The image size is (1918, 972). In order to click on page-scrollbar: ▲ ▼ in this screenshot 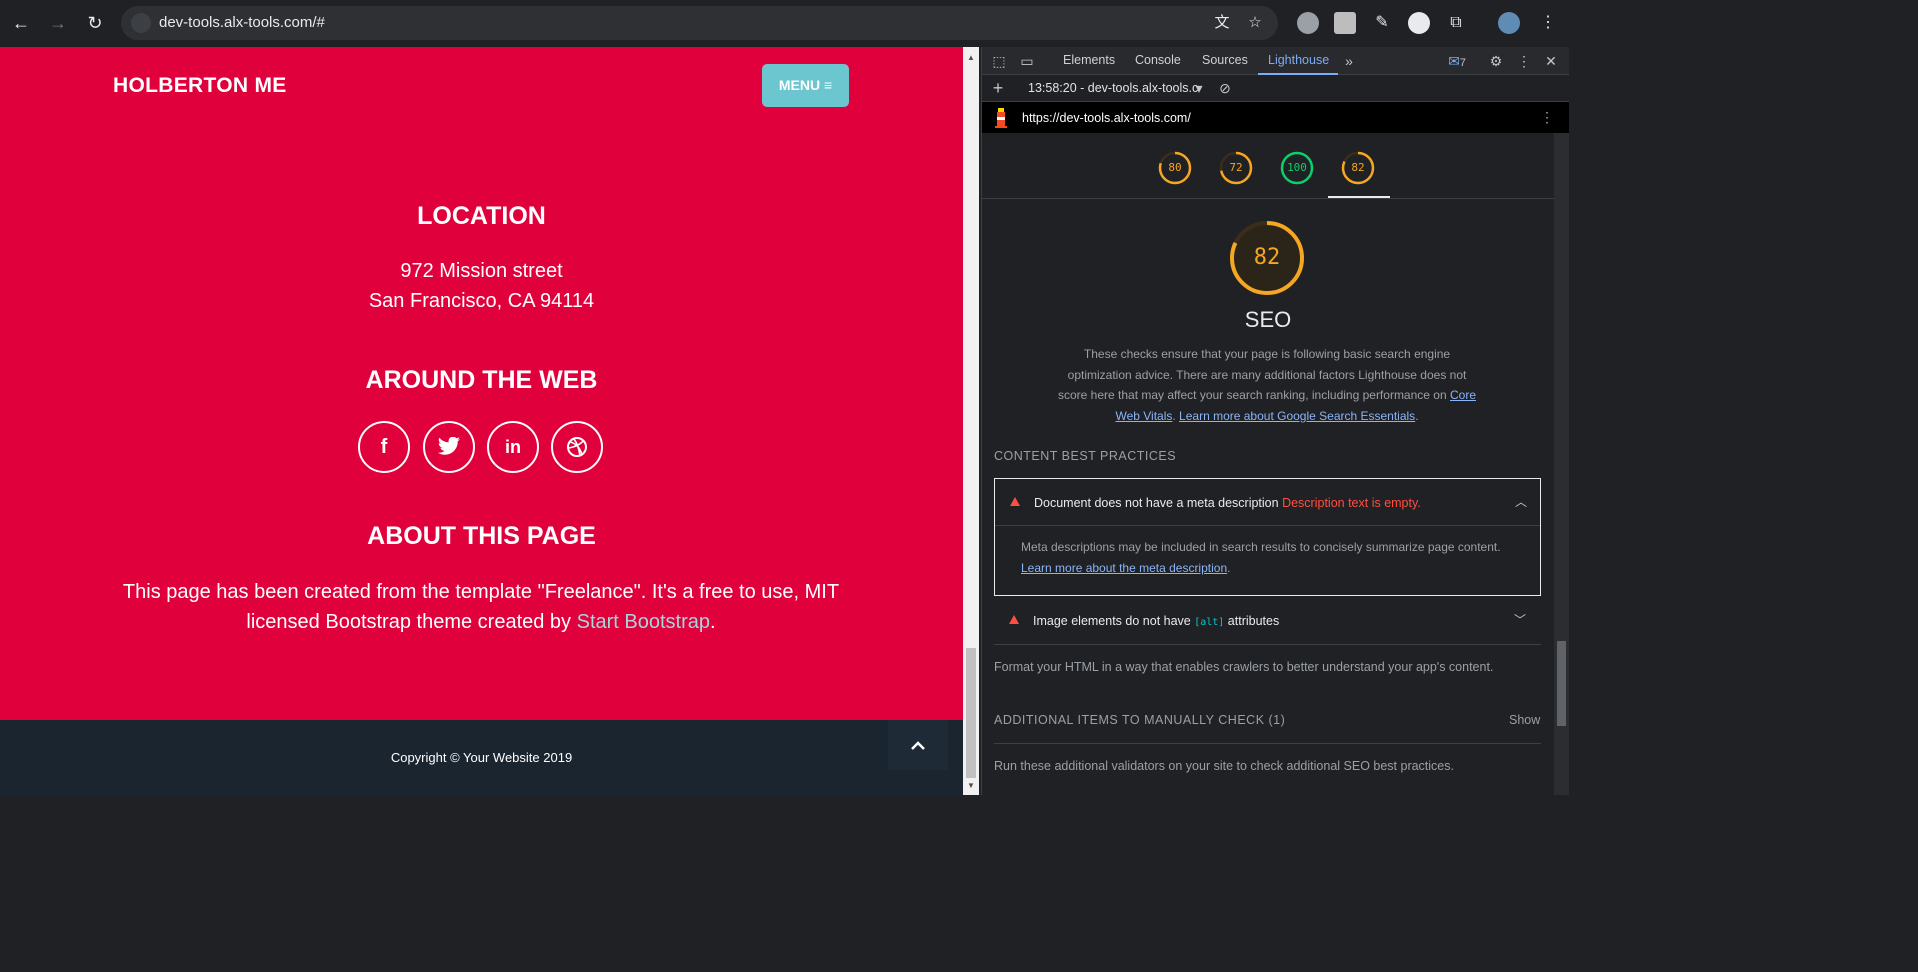, I will do `click(971, 421)`.